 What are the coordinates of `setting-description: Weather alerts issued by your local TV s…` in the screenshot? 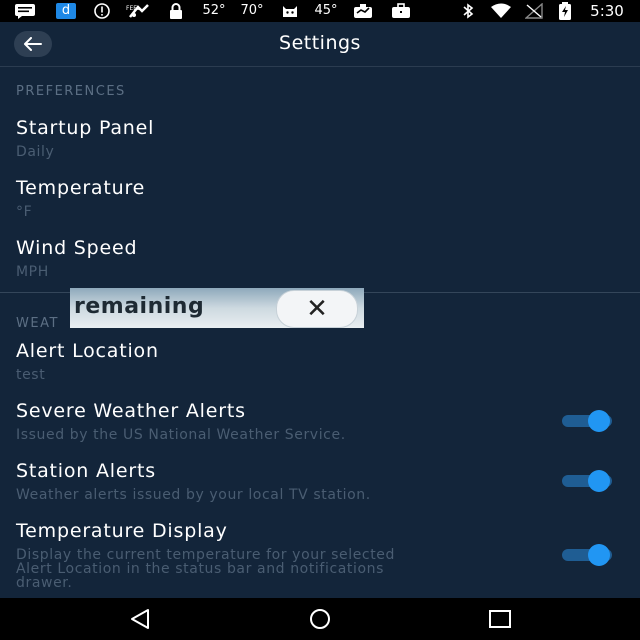 It's located at (193, 495).